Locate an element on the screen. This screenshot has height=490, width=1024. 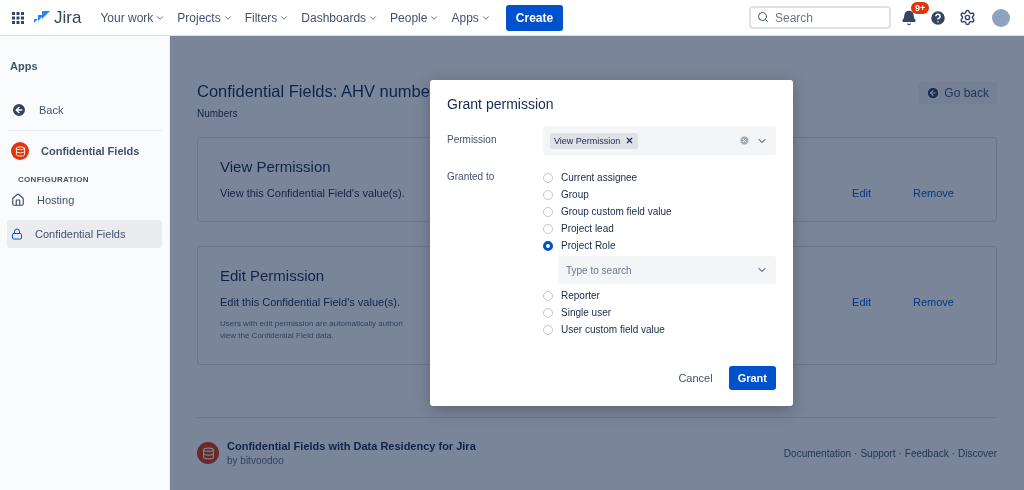
dialog-title: Grant permission is located at coordinates (501, 104).